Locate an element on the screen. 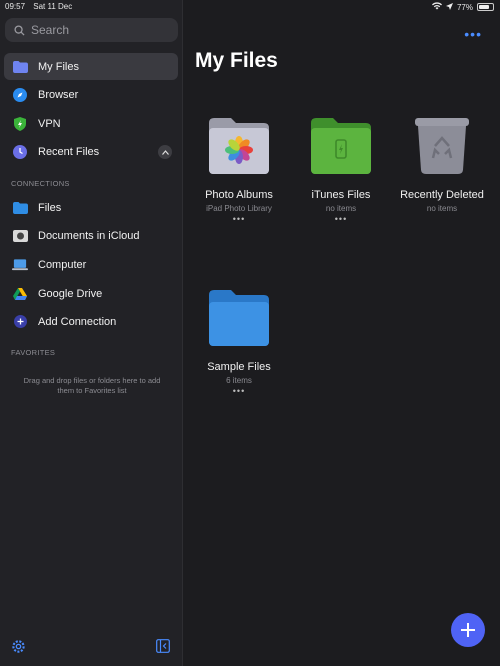 The image size is (500, 666). add-connection-button: Add Connection is located at coordinates (91, 321).